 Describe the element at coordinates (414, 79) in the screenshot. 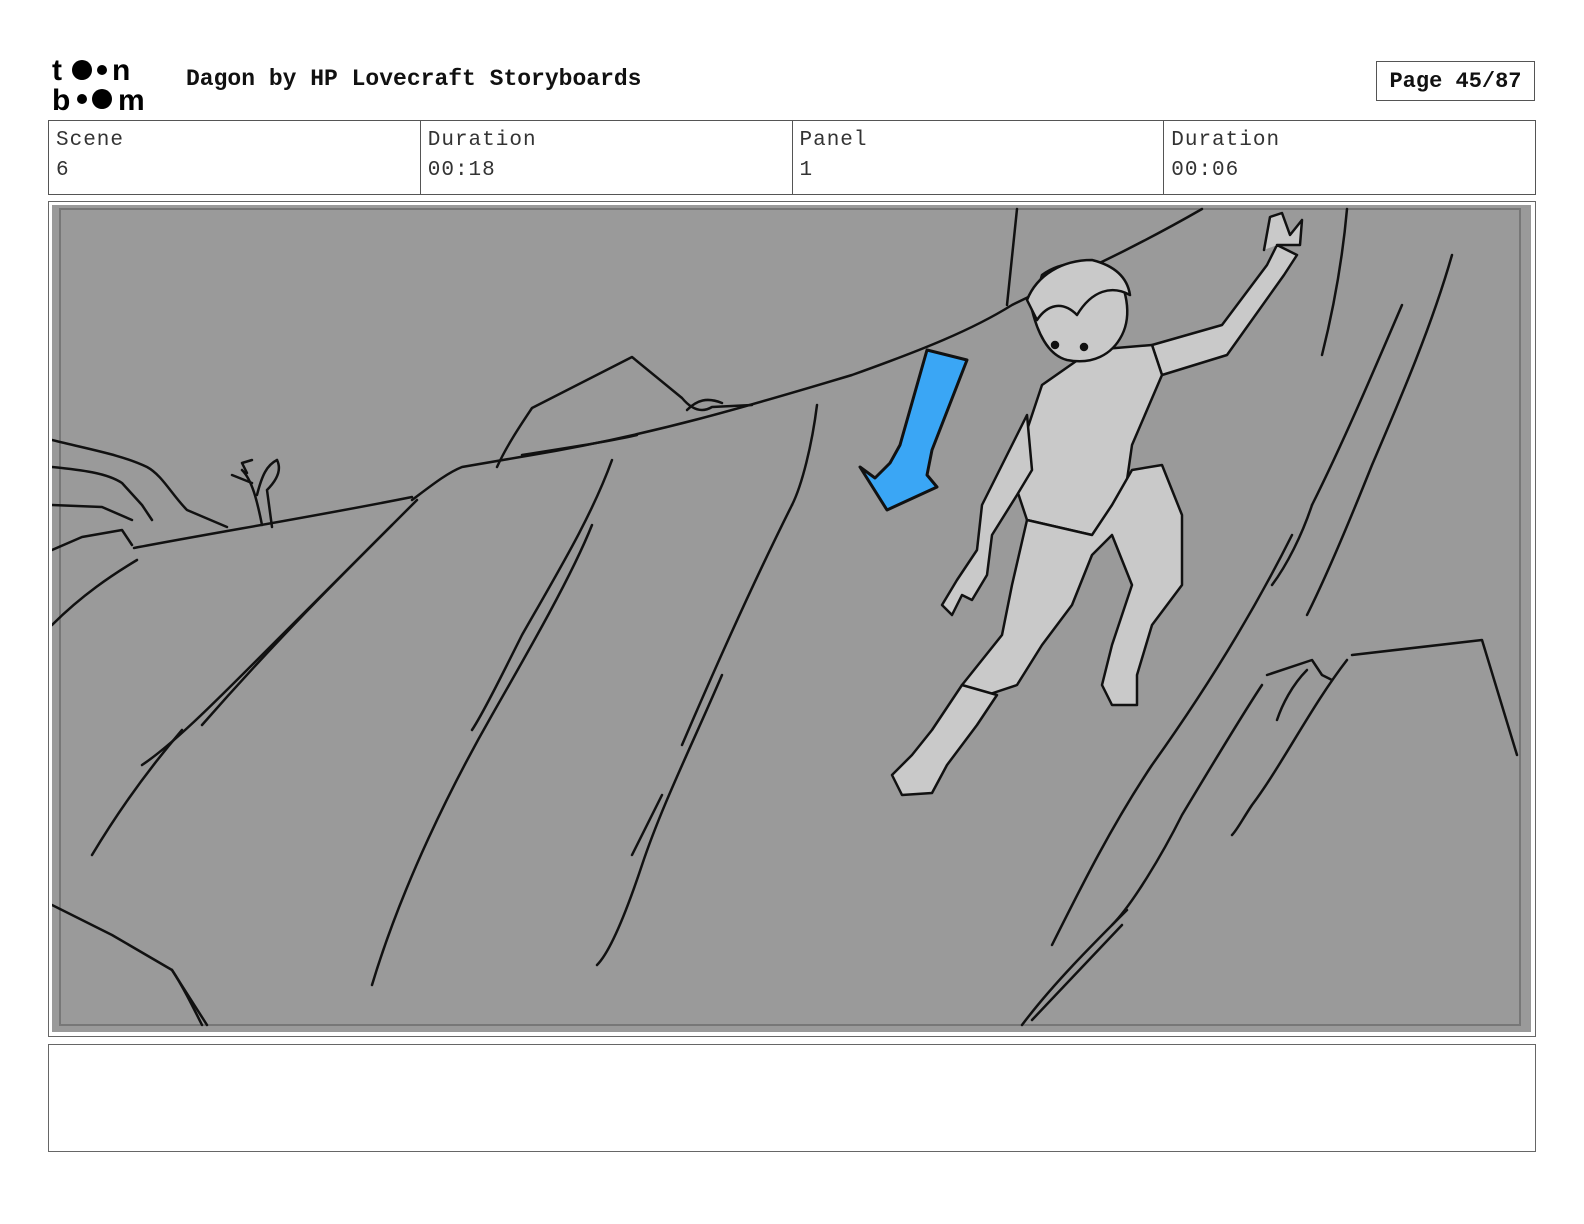

I see `document-title: Dagon by HP Lovecraft Storyboards` at that location.